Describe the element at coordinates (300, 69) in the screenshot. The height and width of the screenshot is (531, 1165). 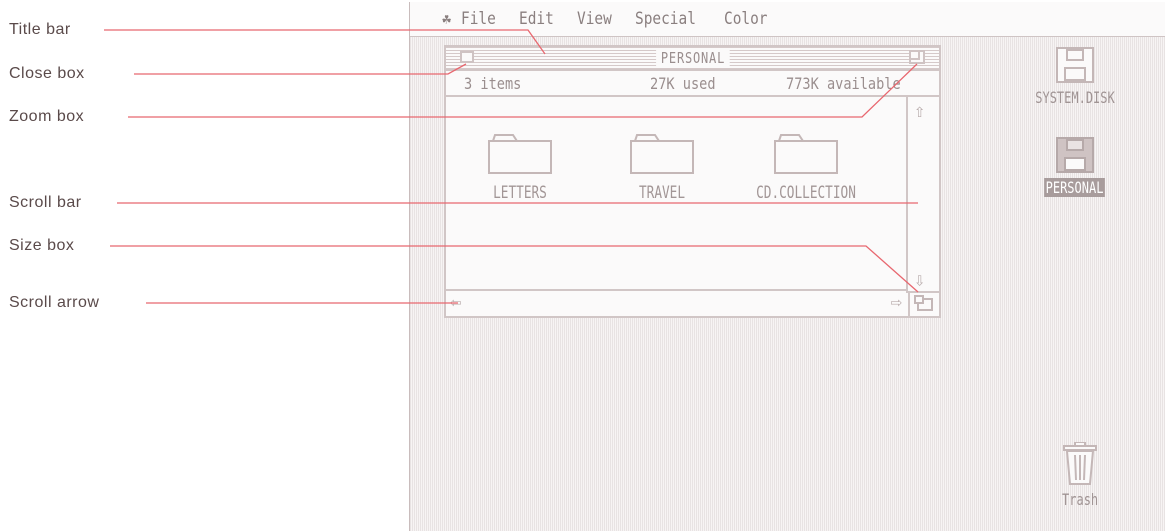
I see `leader-close-box` at that location.